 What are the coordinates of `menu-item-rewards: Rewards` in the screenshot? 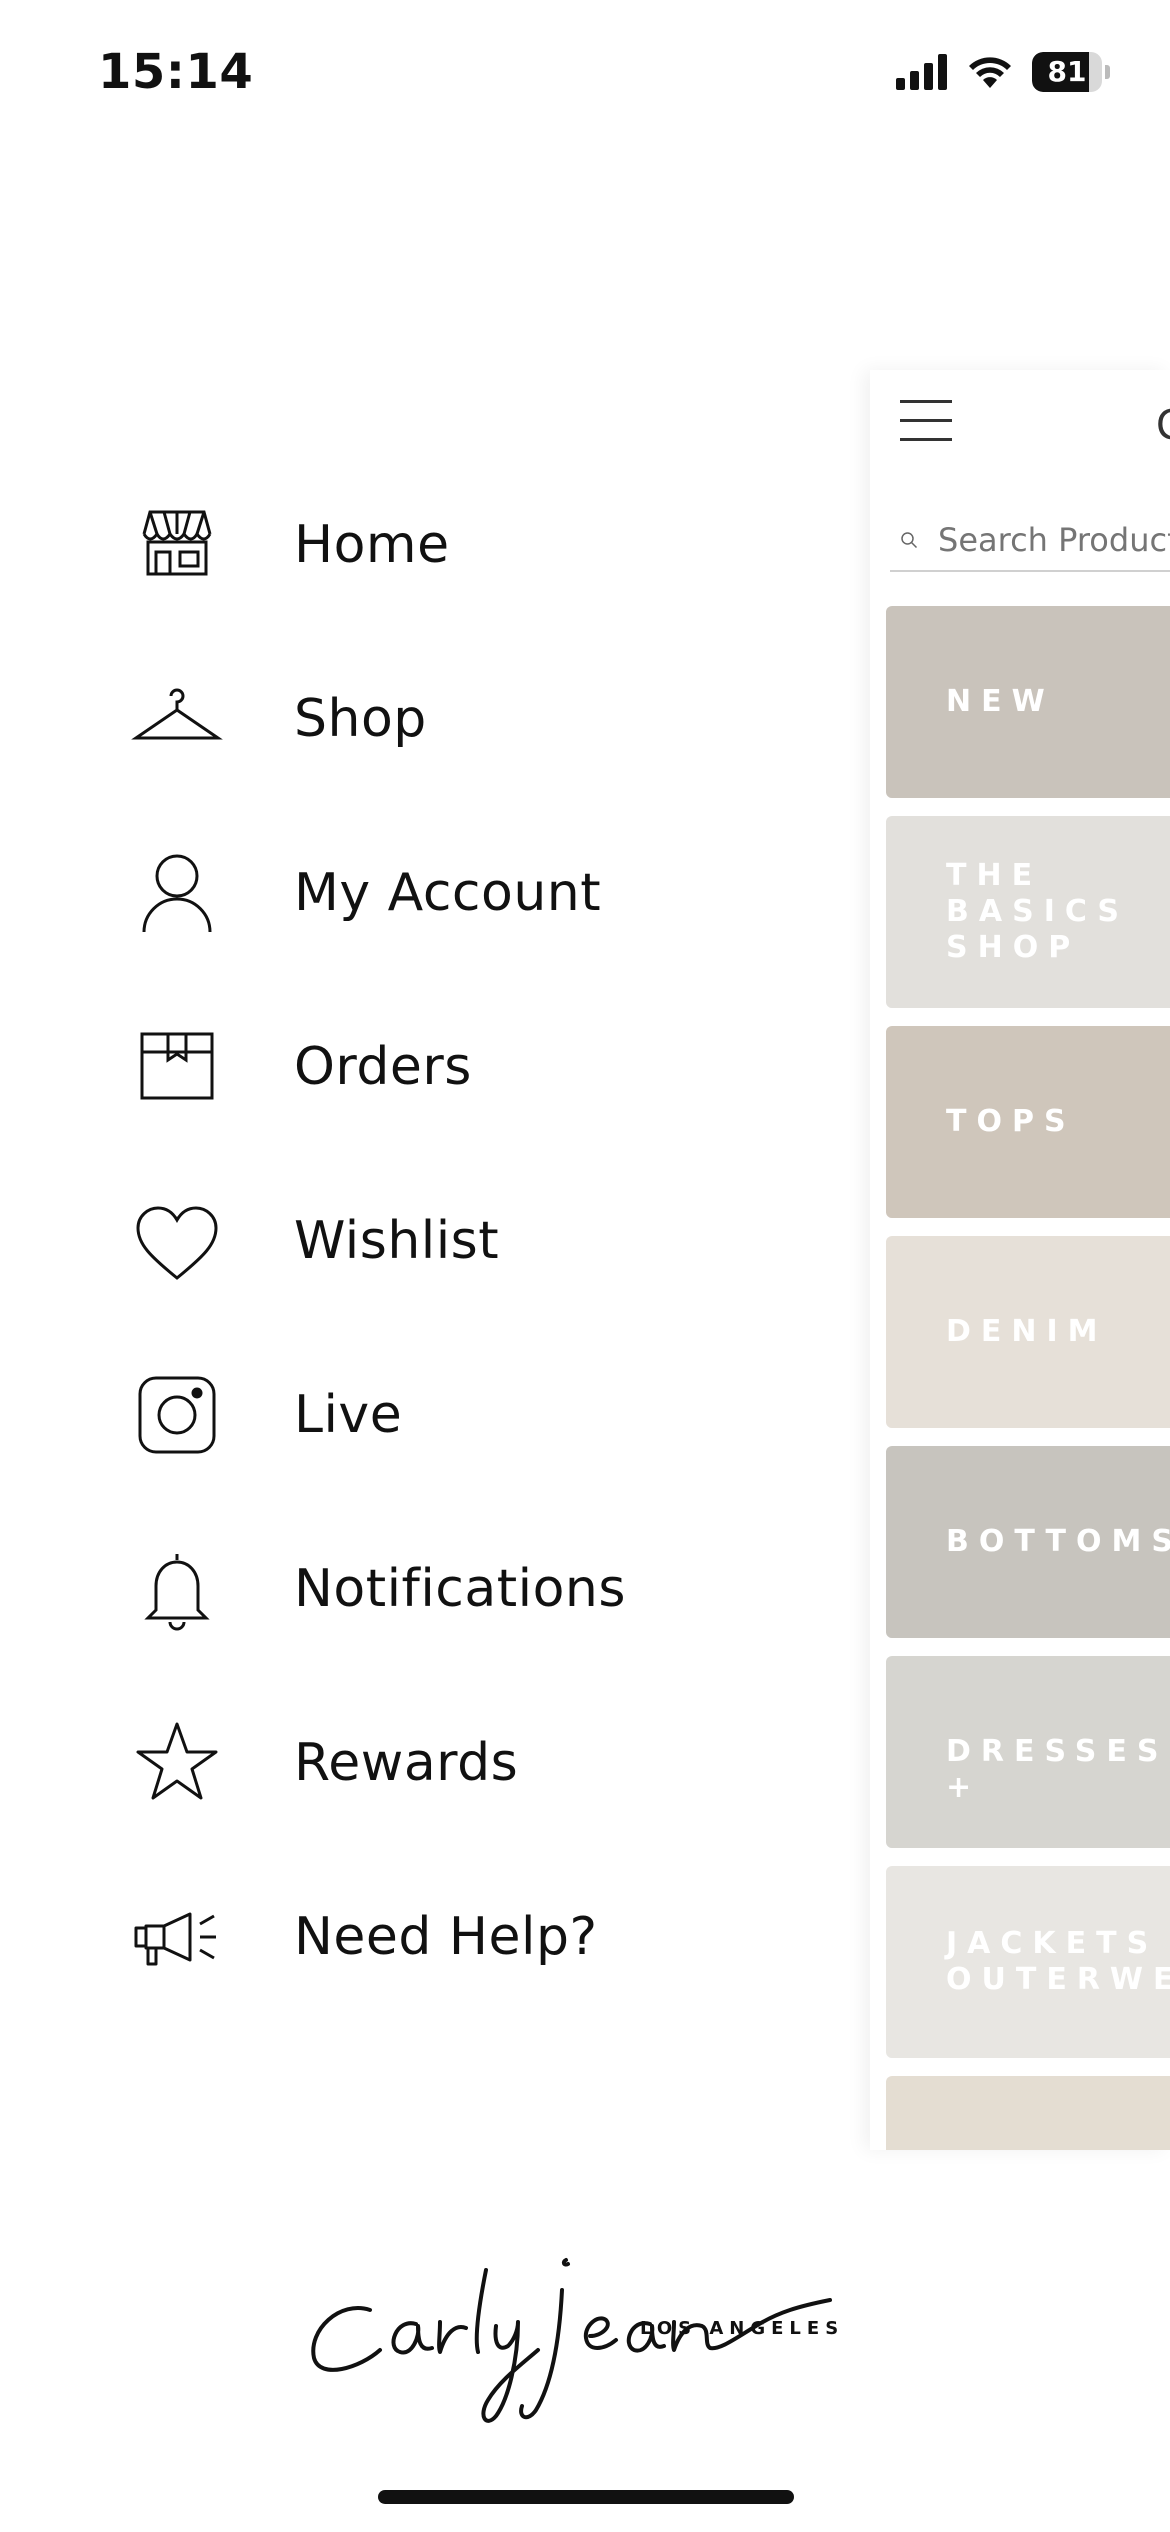 It's located at (480, 1763).